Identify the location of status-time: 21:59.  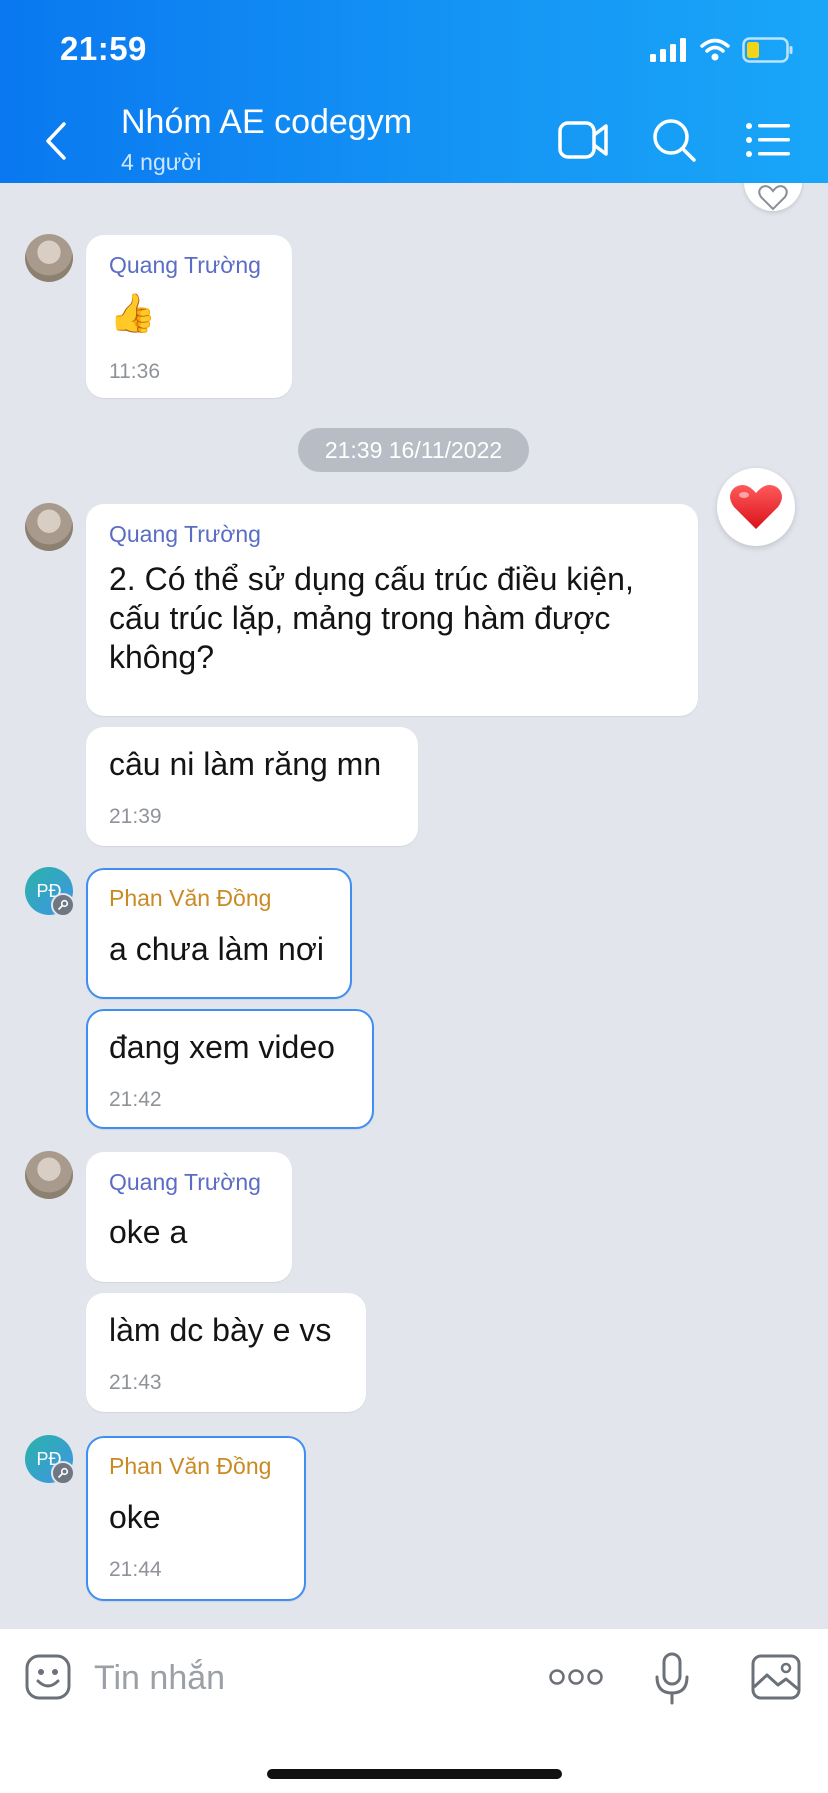
(103, 48).